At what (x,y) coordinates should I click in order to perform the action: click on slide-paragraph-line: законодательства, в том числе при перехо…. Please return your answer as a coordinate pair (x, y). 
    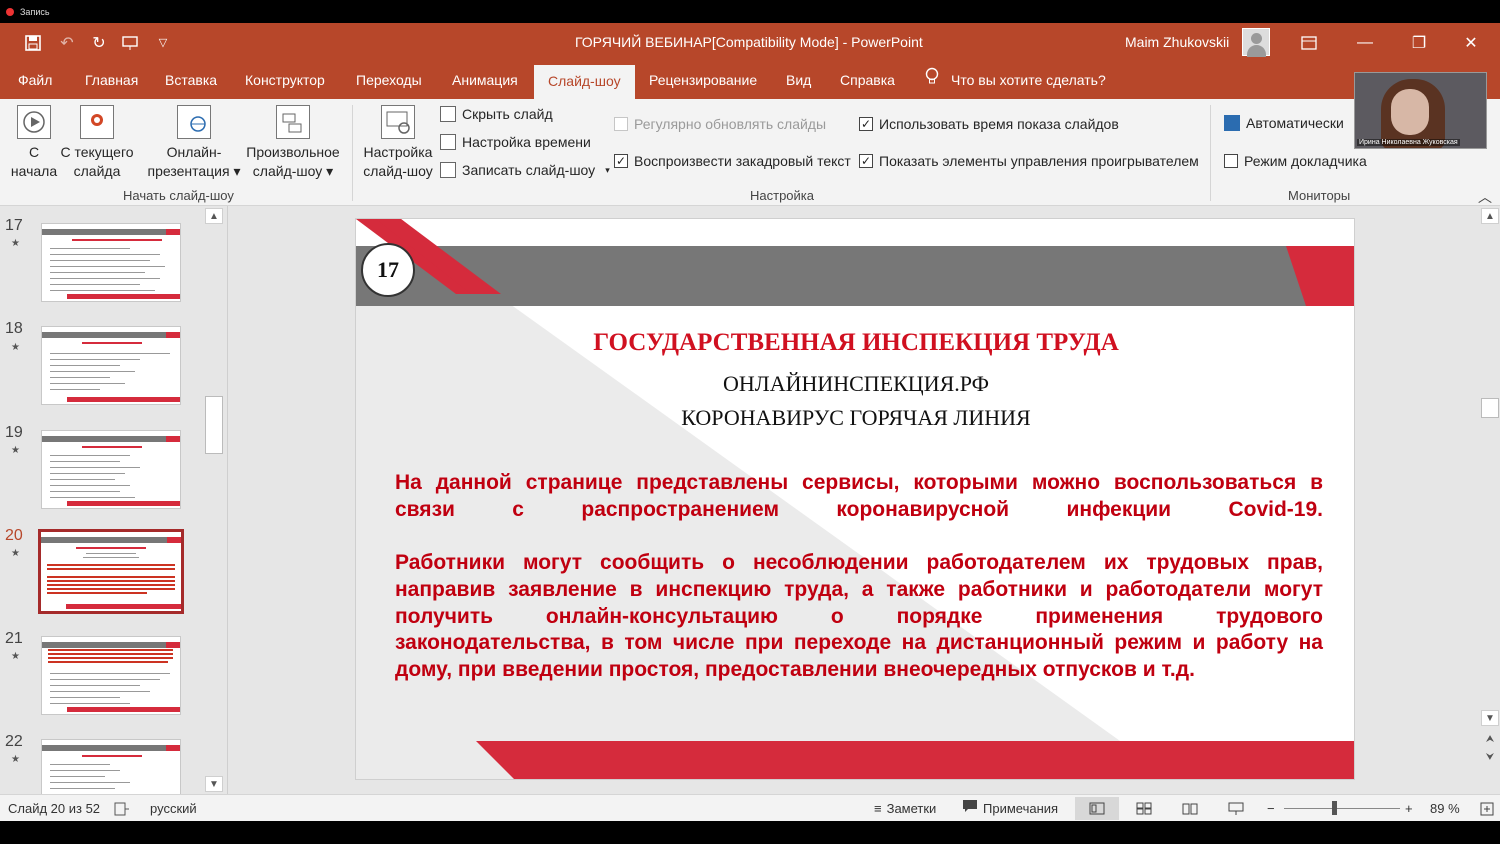
    Looking at the image, I should click on (859, 642).